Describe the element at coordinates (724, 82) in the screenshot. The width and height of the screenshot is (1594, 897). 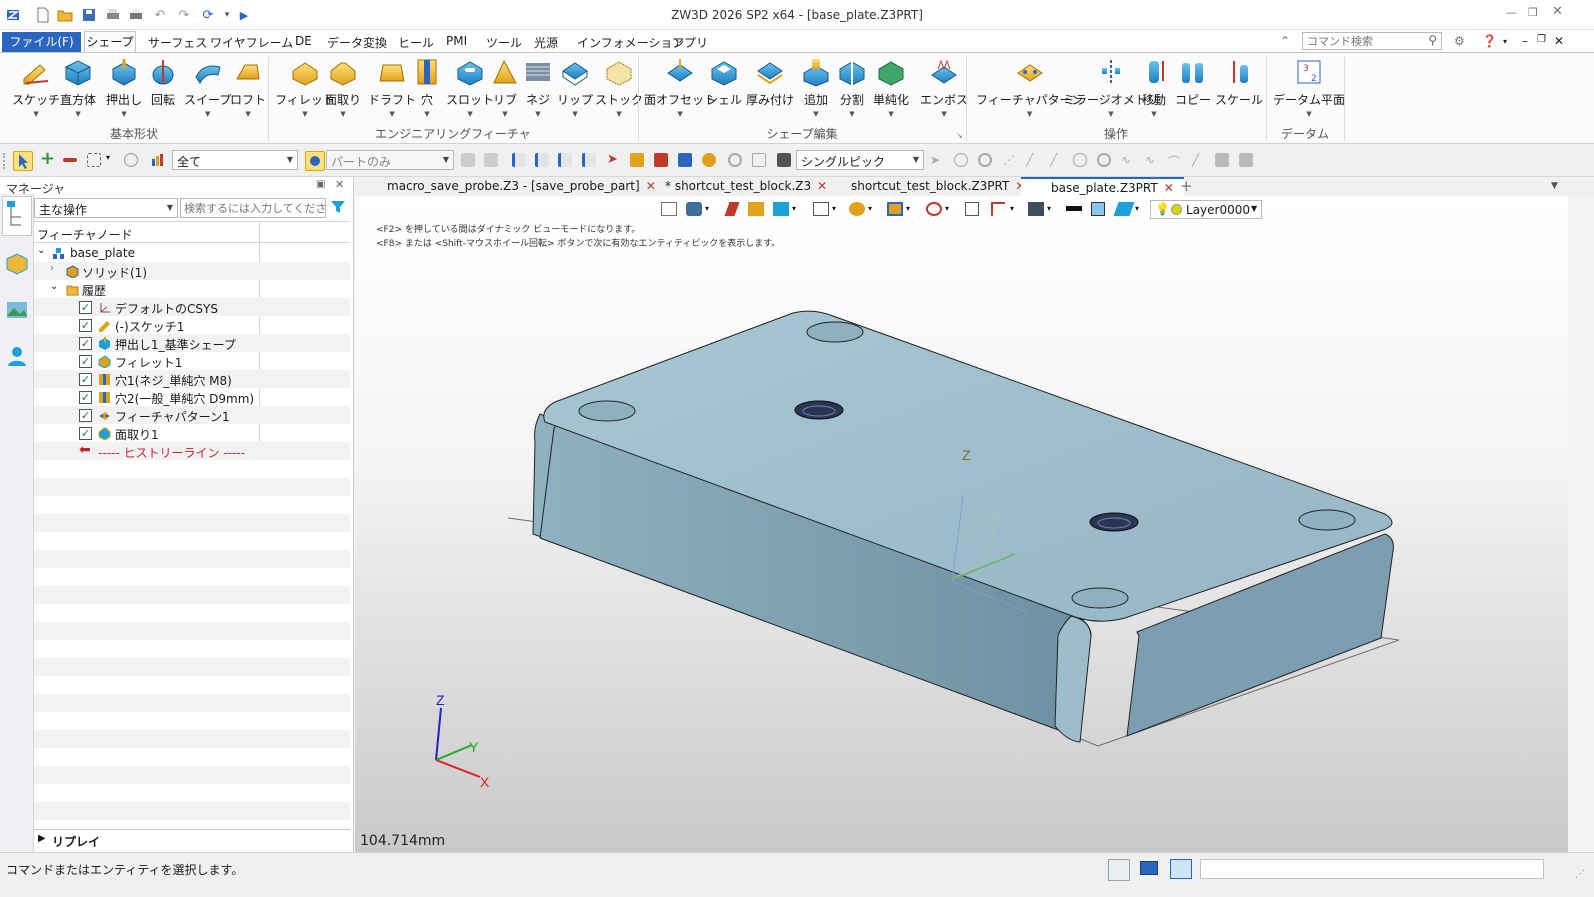
I see `shell-button: シェル` at that location.